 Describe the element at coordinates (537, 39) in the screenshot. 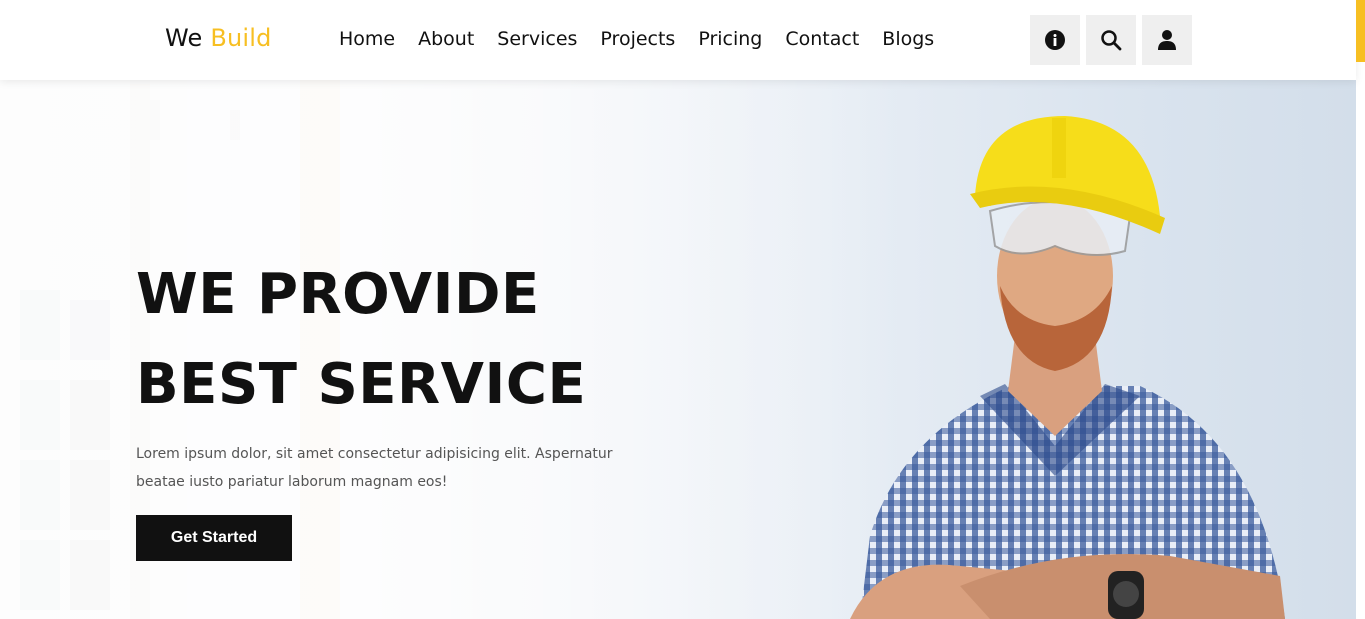

I see `nav-services: Services` at that location.